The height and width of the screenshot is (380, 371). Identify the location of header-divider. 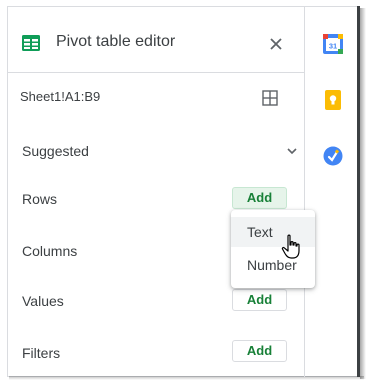
(156, 72).